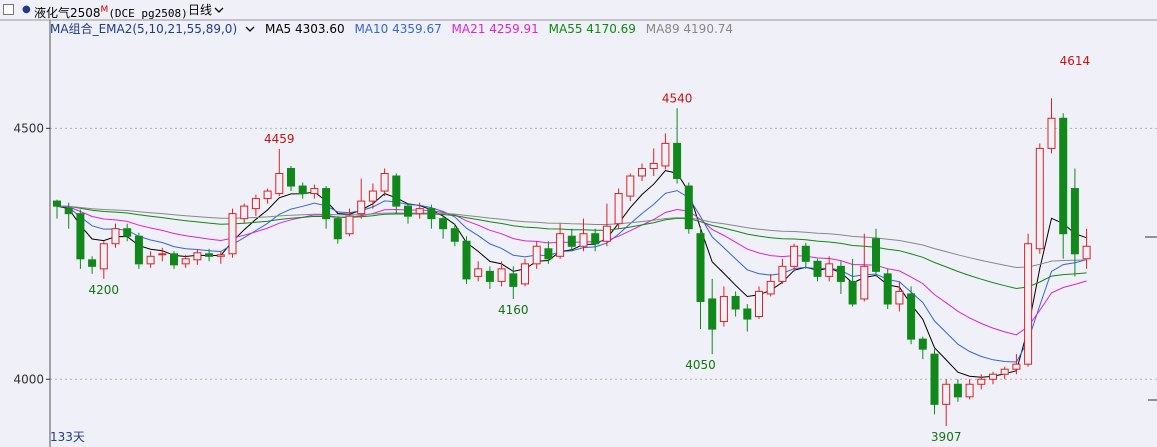  Describe the element at coordinates (592, 29) in the screenshot. I see `legend-ma55: MA55 4170.69` at that location.